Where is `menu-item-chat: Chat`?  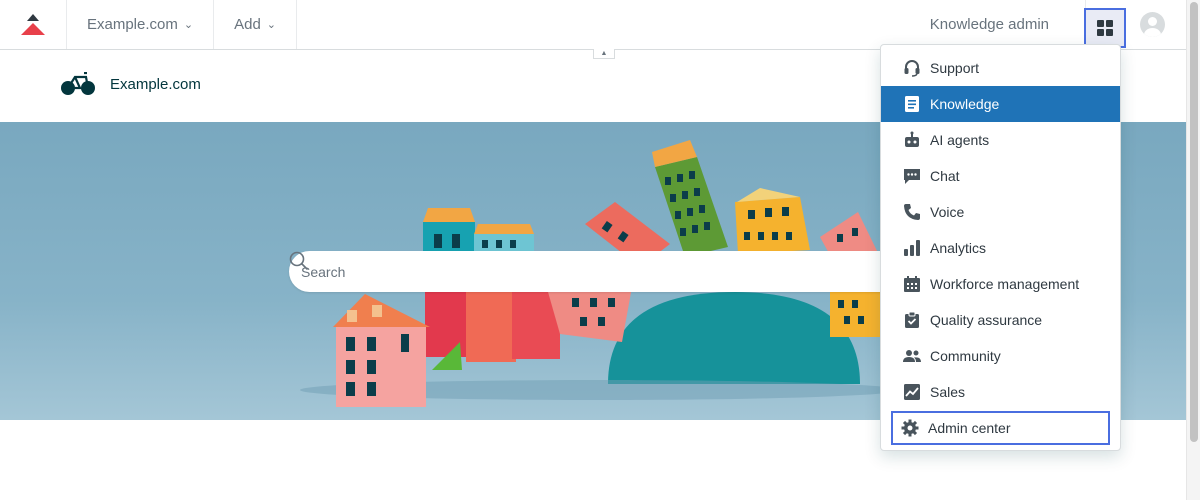 menu-item-chat: Chat is located at coordinates (1000, 176).